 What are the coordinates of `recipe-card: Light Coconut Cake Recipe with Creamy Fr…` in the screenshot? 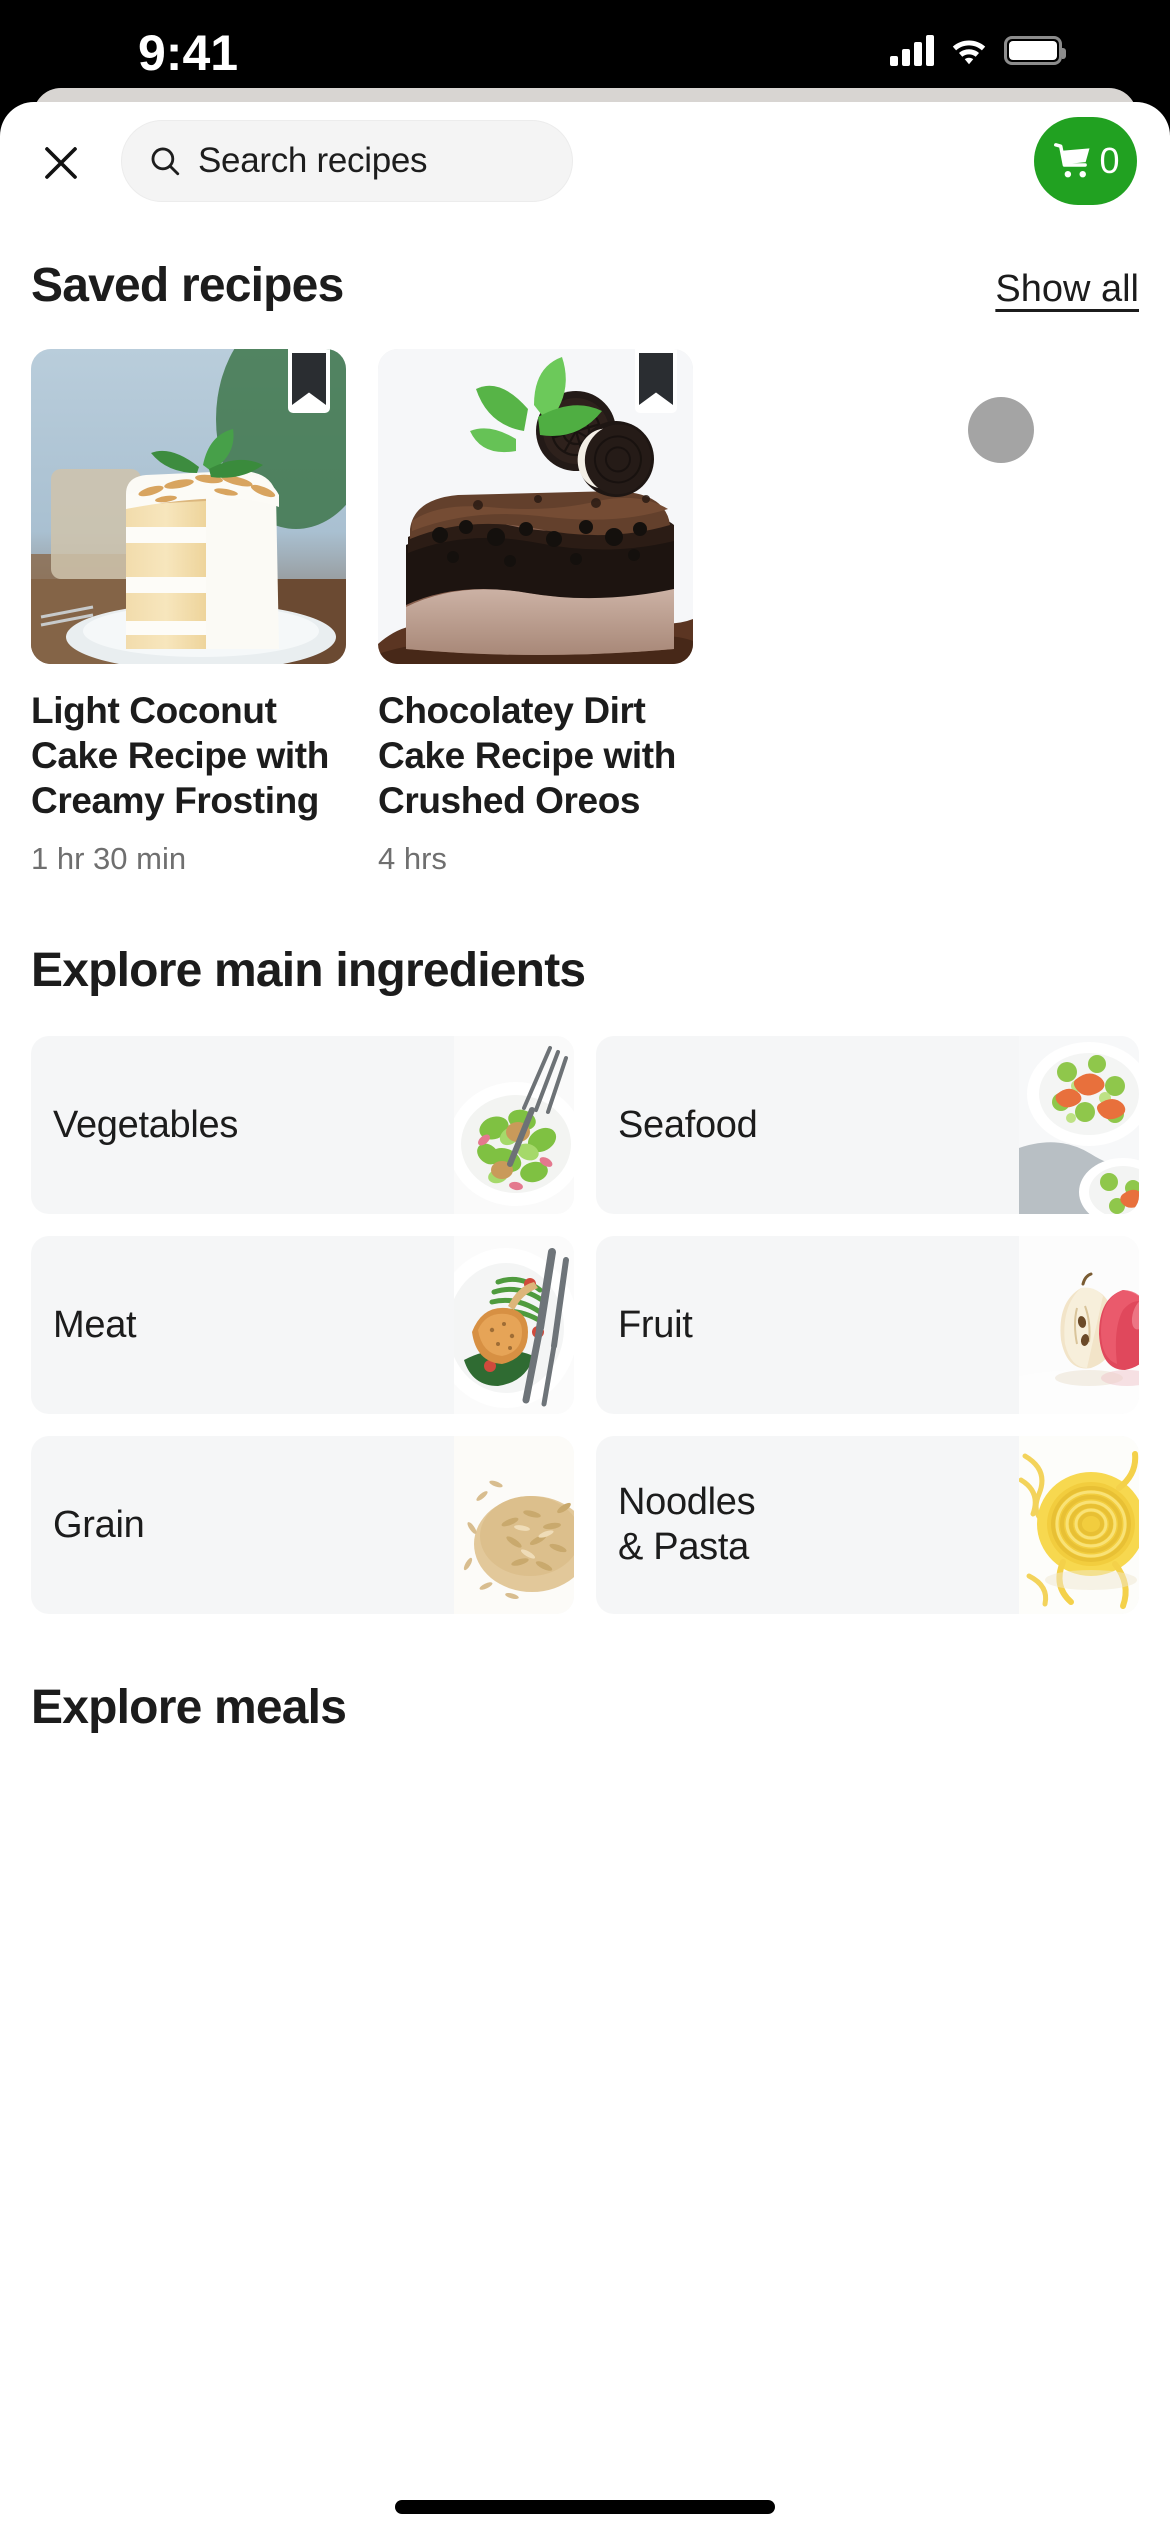 It's located at (188, 613).